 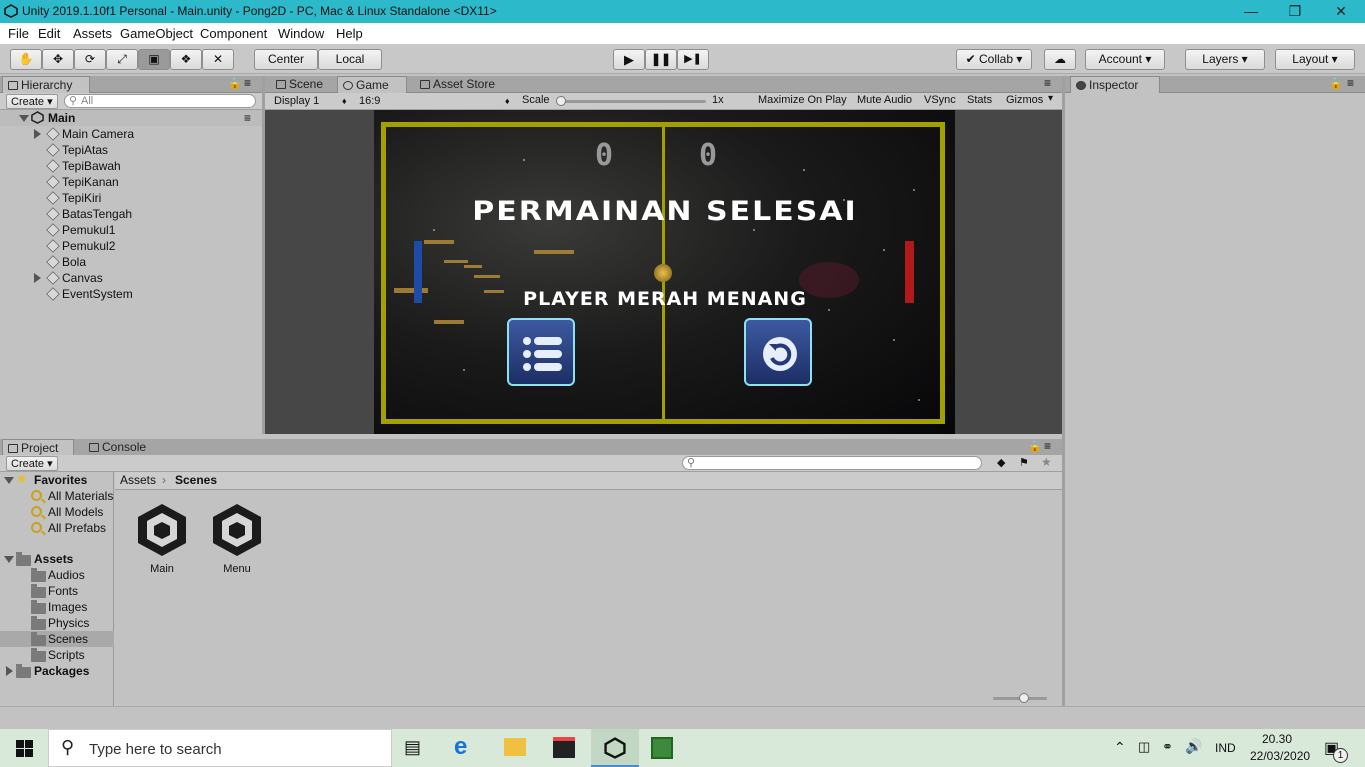 I want to click on gizmos-arrow-icon: ▾, so click(x=1050, y=98).